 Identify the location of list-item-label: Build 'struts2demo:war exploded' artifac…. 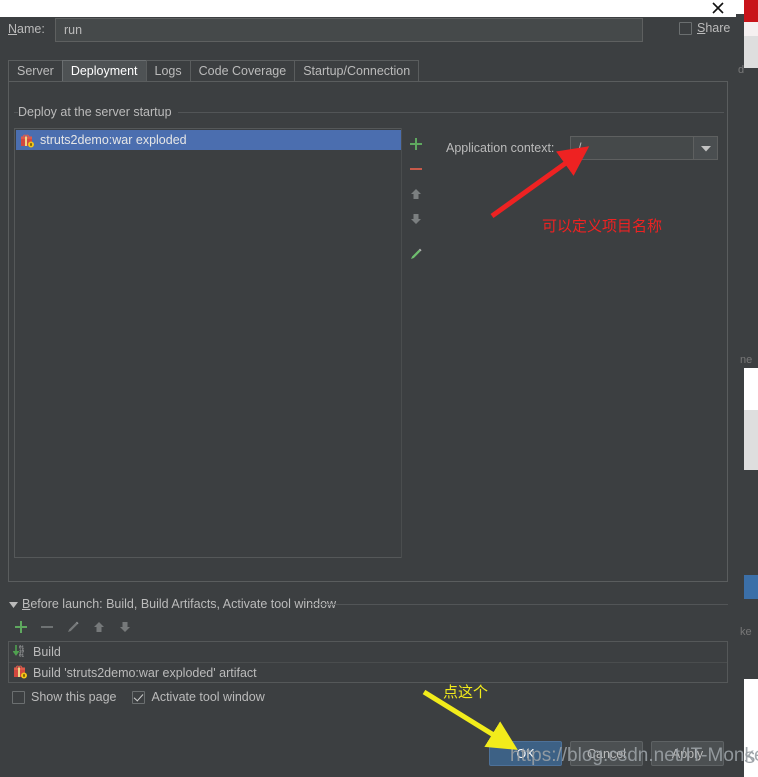
(145, 672).